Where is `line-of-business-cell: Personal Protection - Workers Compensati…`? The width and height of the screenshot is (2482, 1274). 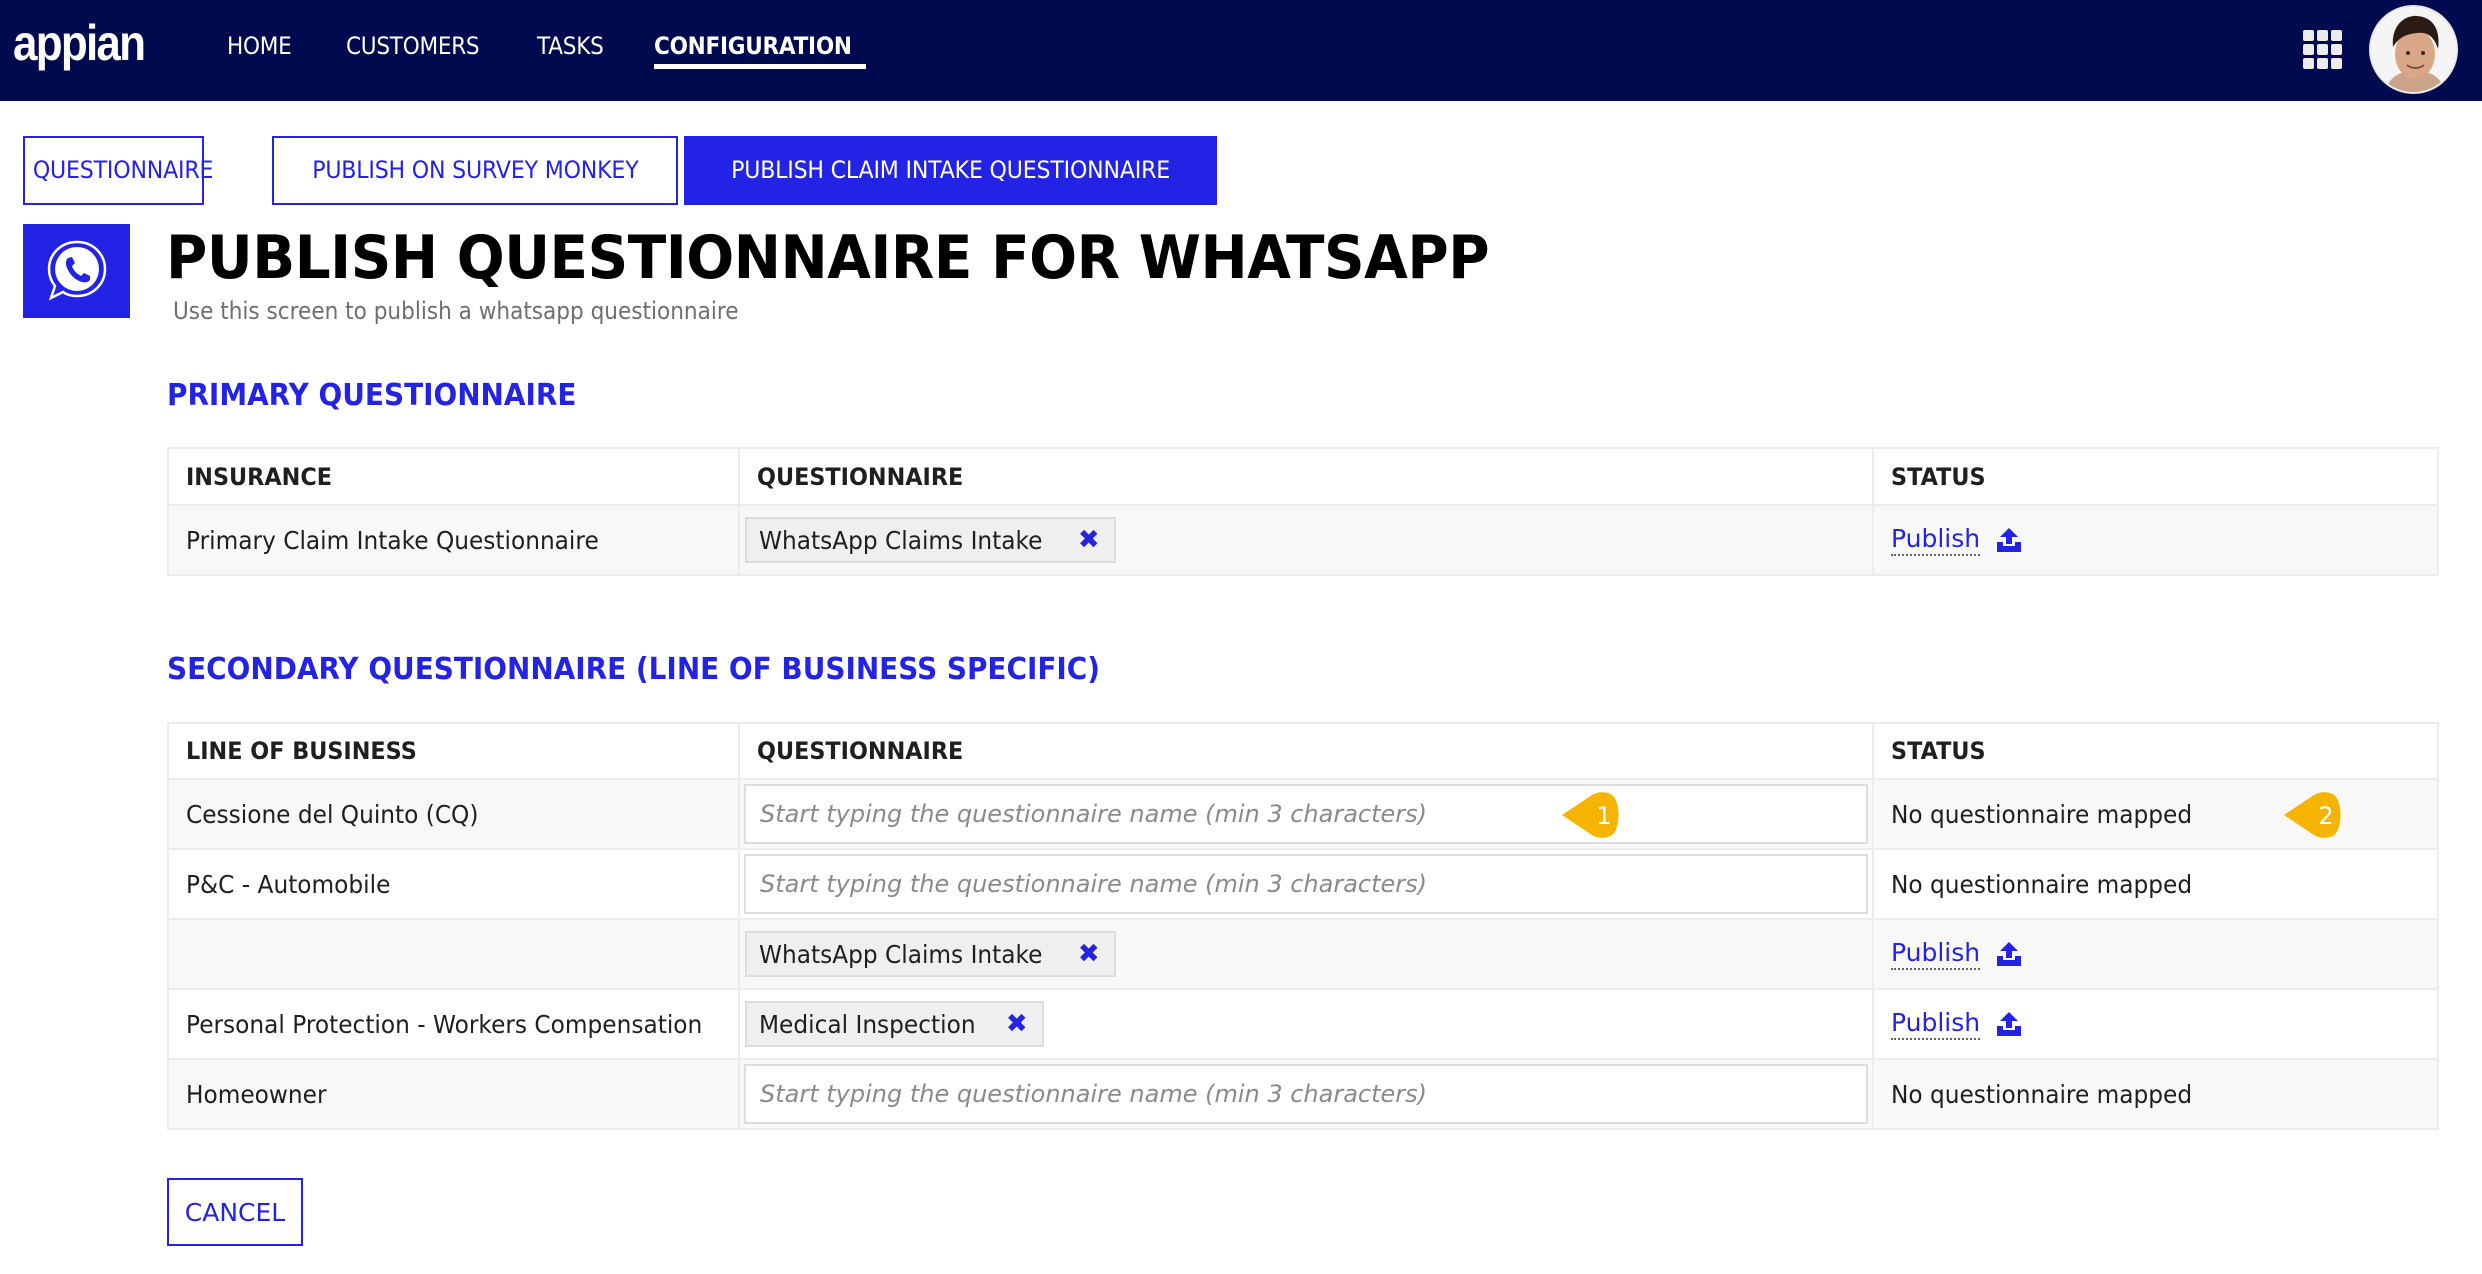 line-of-business-cell: Personal Protection - Workers Compensati… is located at coordinates (444, 1024).